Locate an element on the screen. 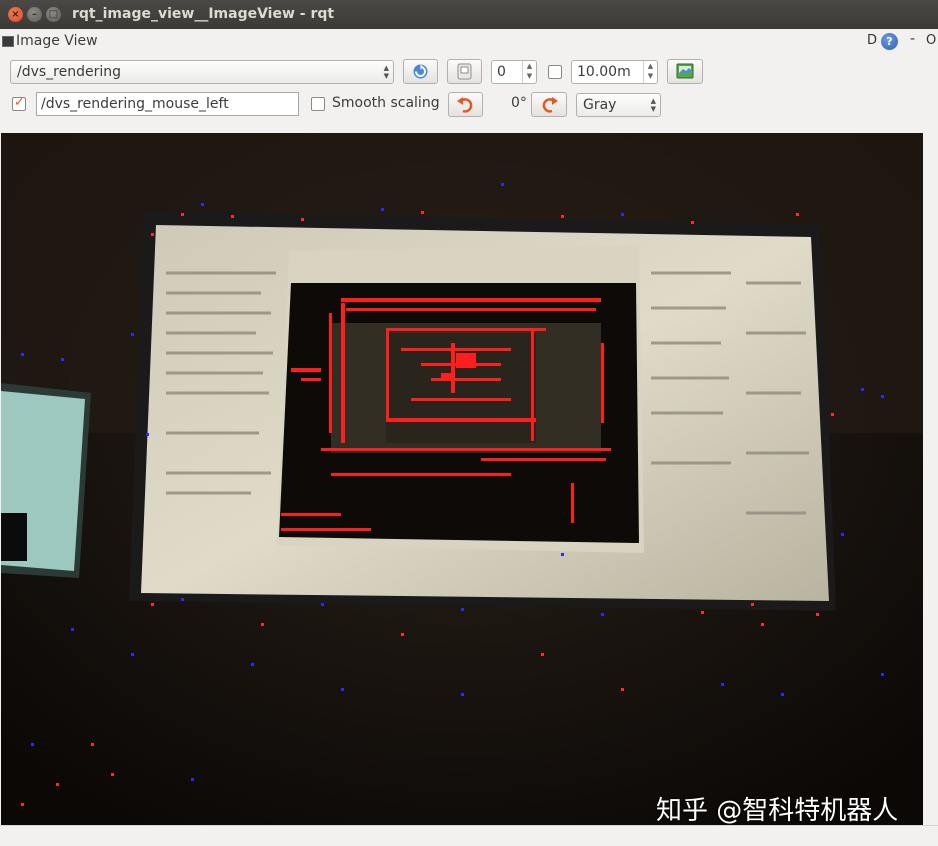 The image size is (938, 846). save-image-icon is located at coordinates (685, 71).